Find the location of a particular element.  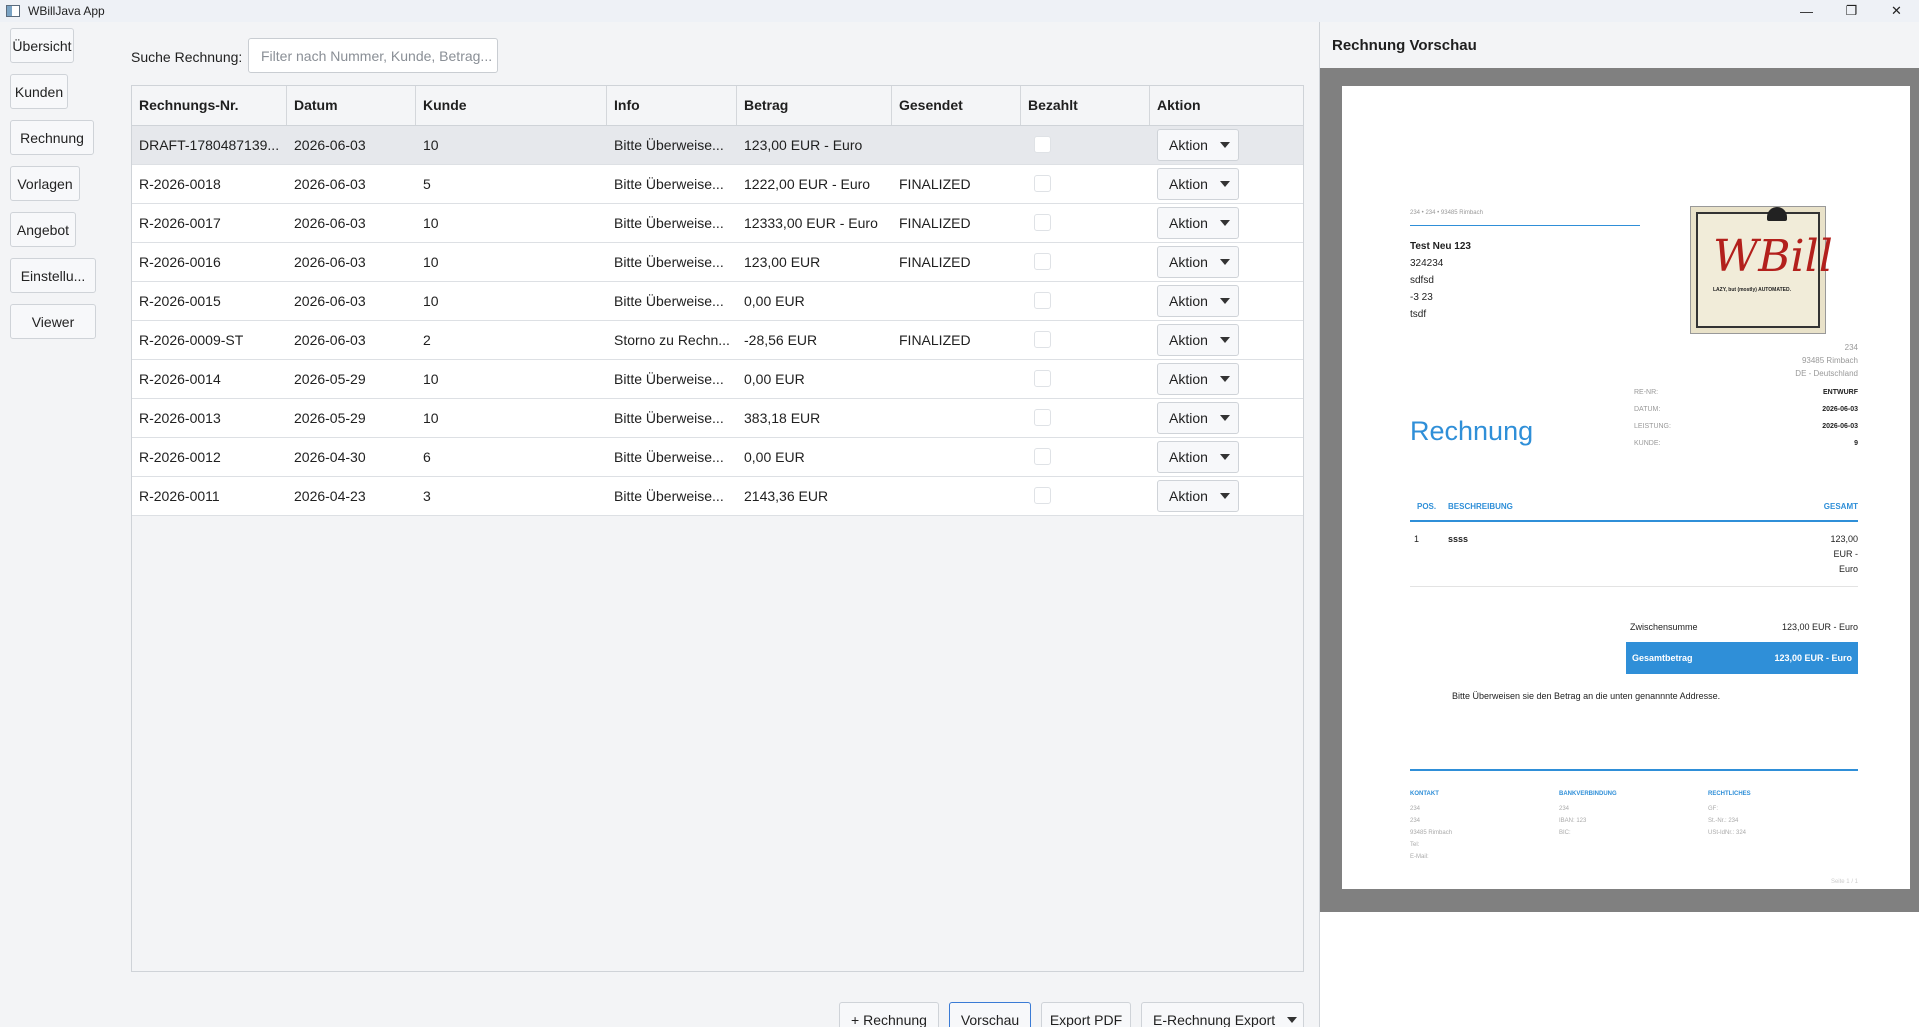

column-header-aktion: Aktion is located at coordinates (1226, 105).